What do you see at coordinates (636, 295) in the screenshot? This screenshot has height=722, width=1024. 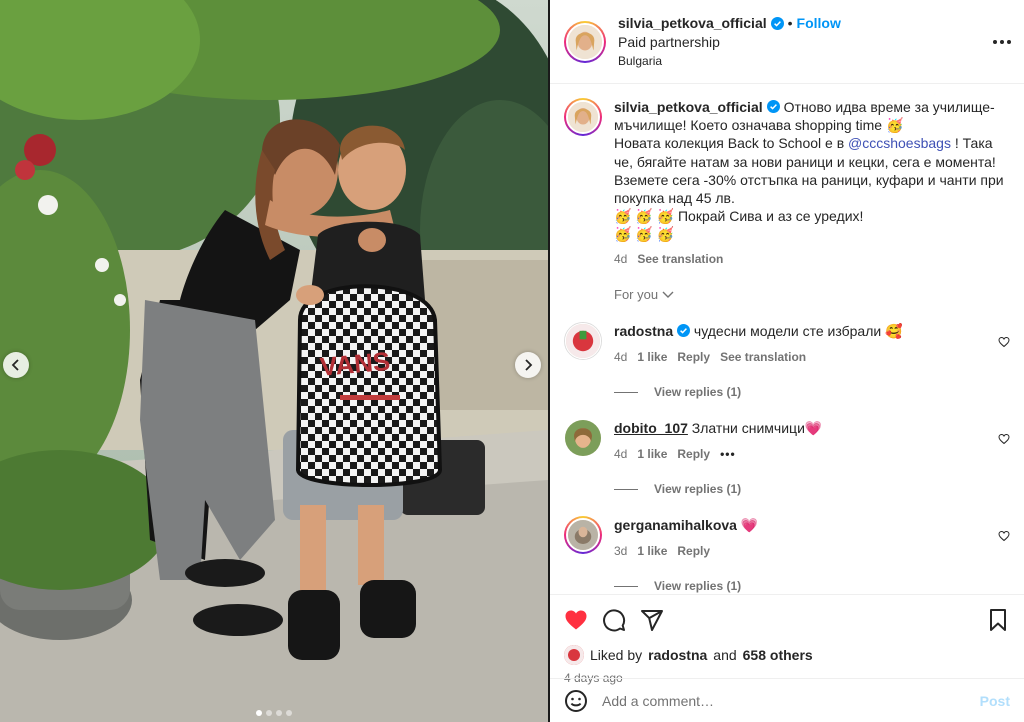 I see `sort-label: For you` at bounding box center [636, 295].